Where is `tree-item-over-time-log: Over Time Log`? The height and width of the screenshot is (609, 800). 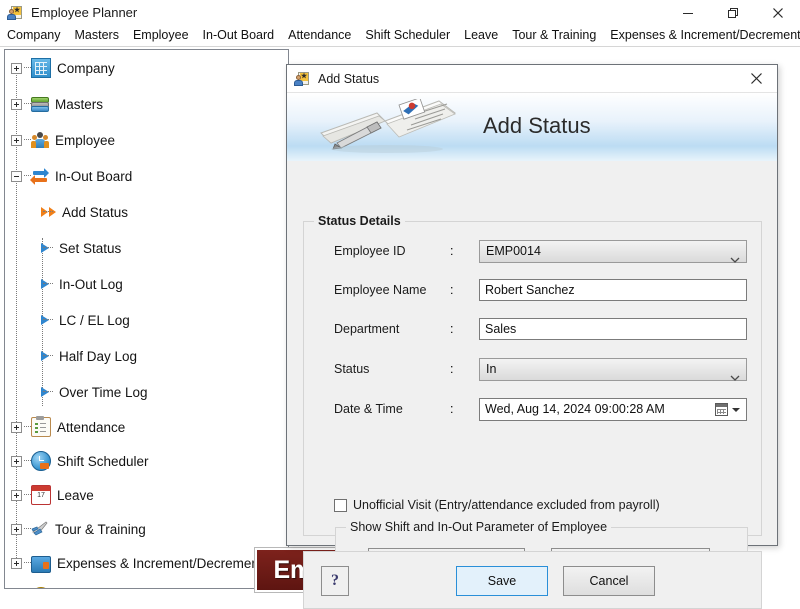
tree-item-over-time-log: Over Time Log is located at coordinates (146, 392).